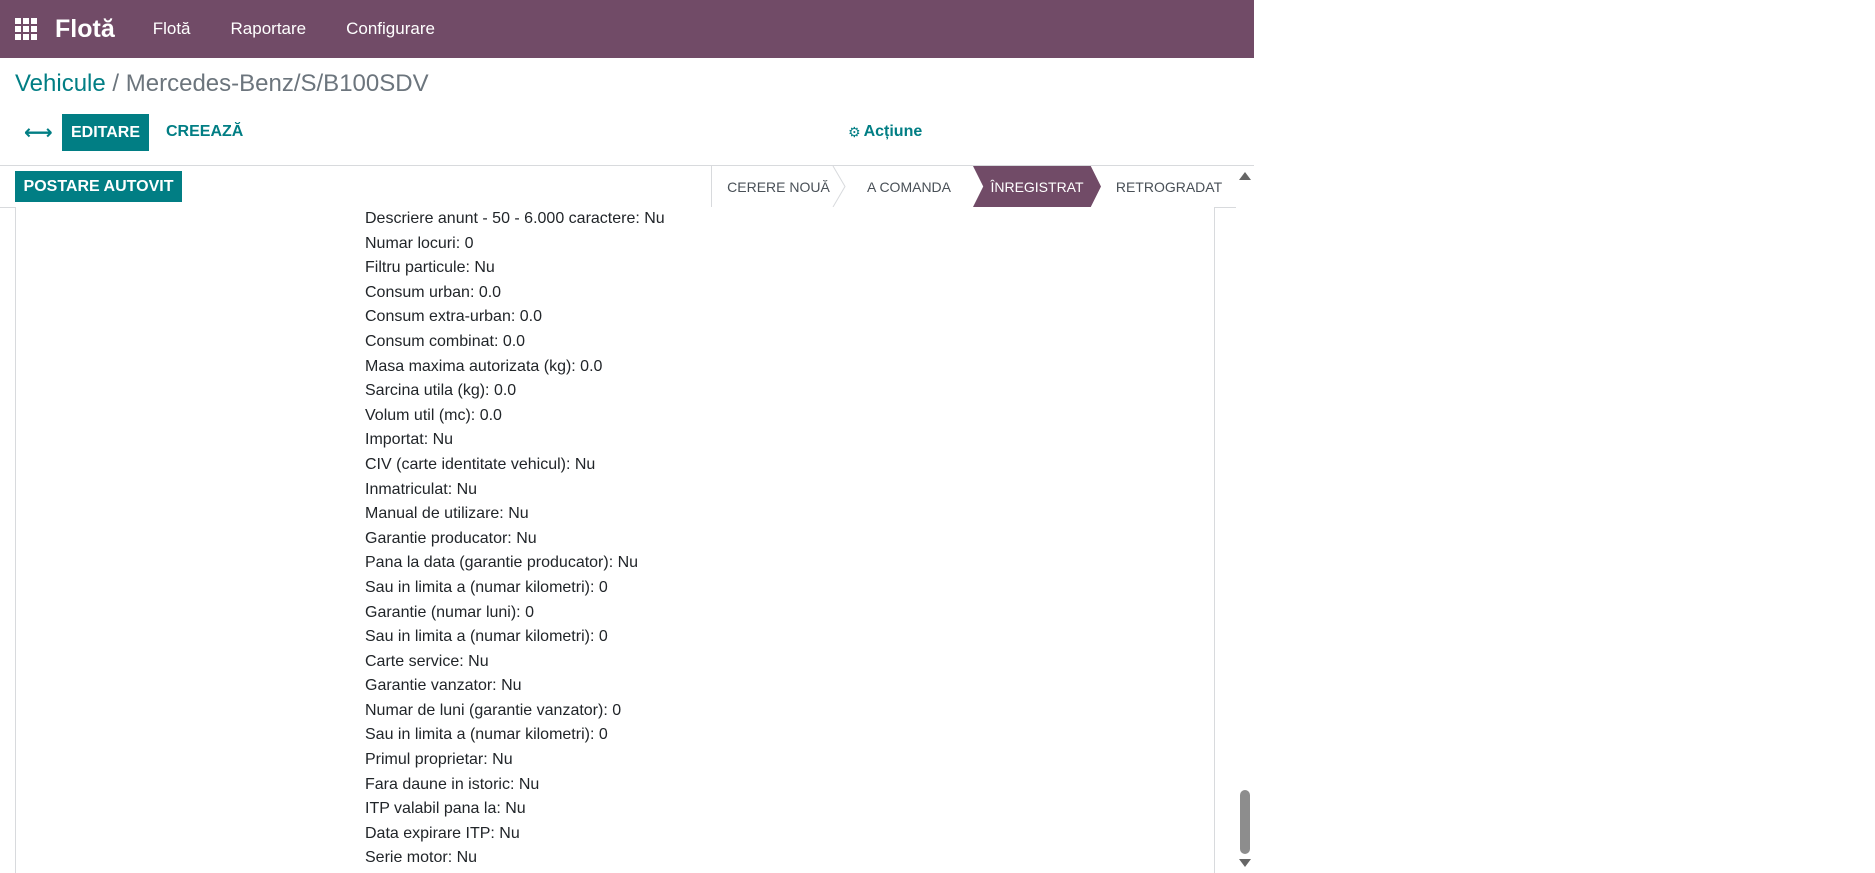 Image resolution: width=1875 pixels, height=873 pixels. Describe the element at coordinates (26, 29) in the screenshot. I see `apps-grid-icon` at that location.